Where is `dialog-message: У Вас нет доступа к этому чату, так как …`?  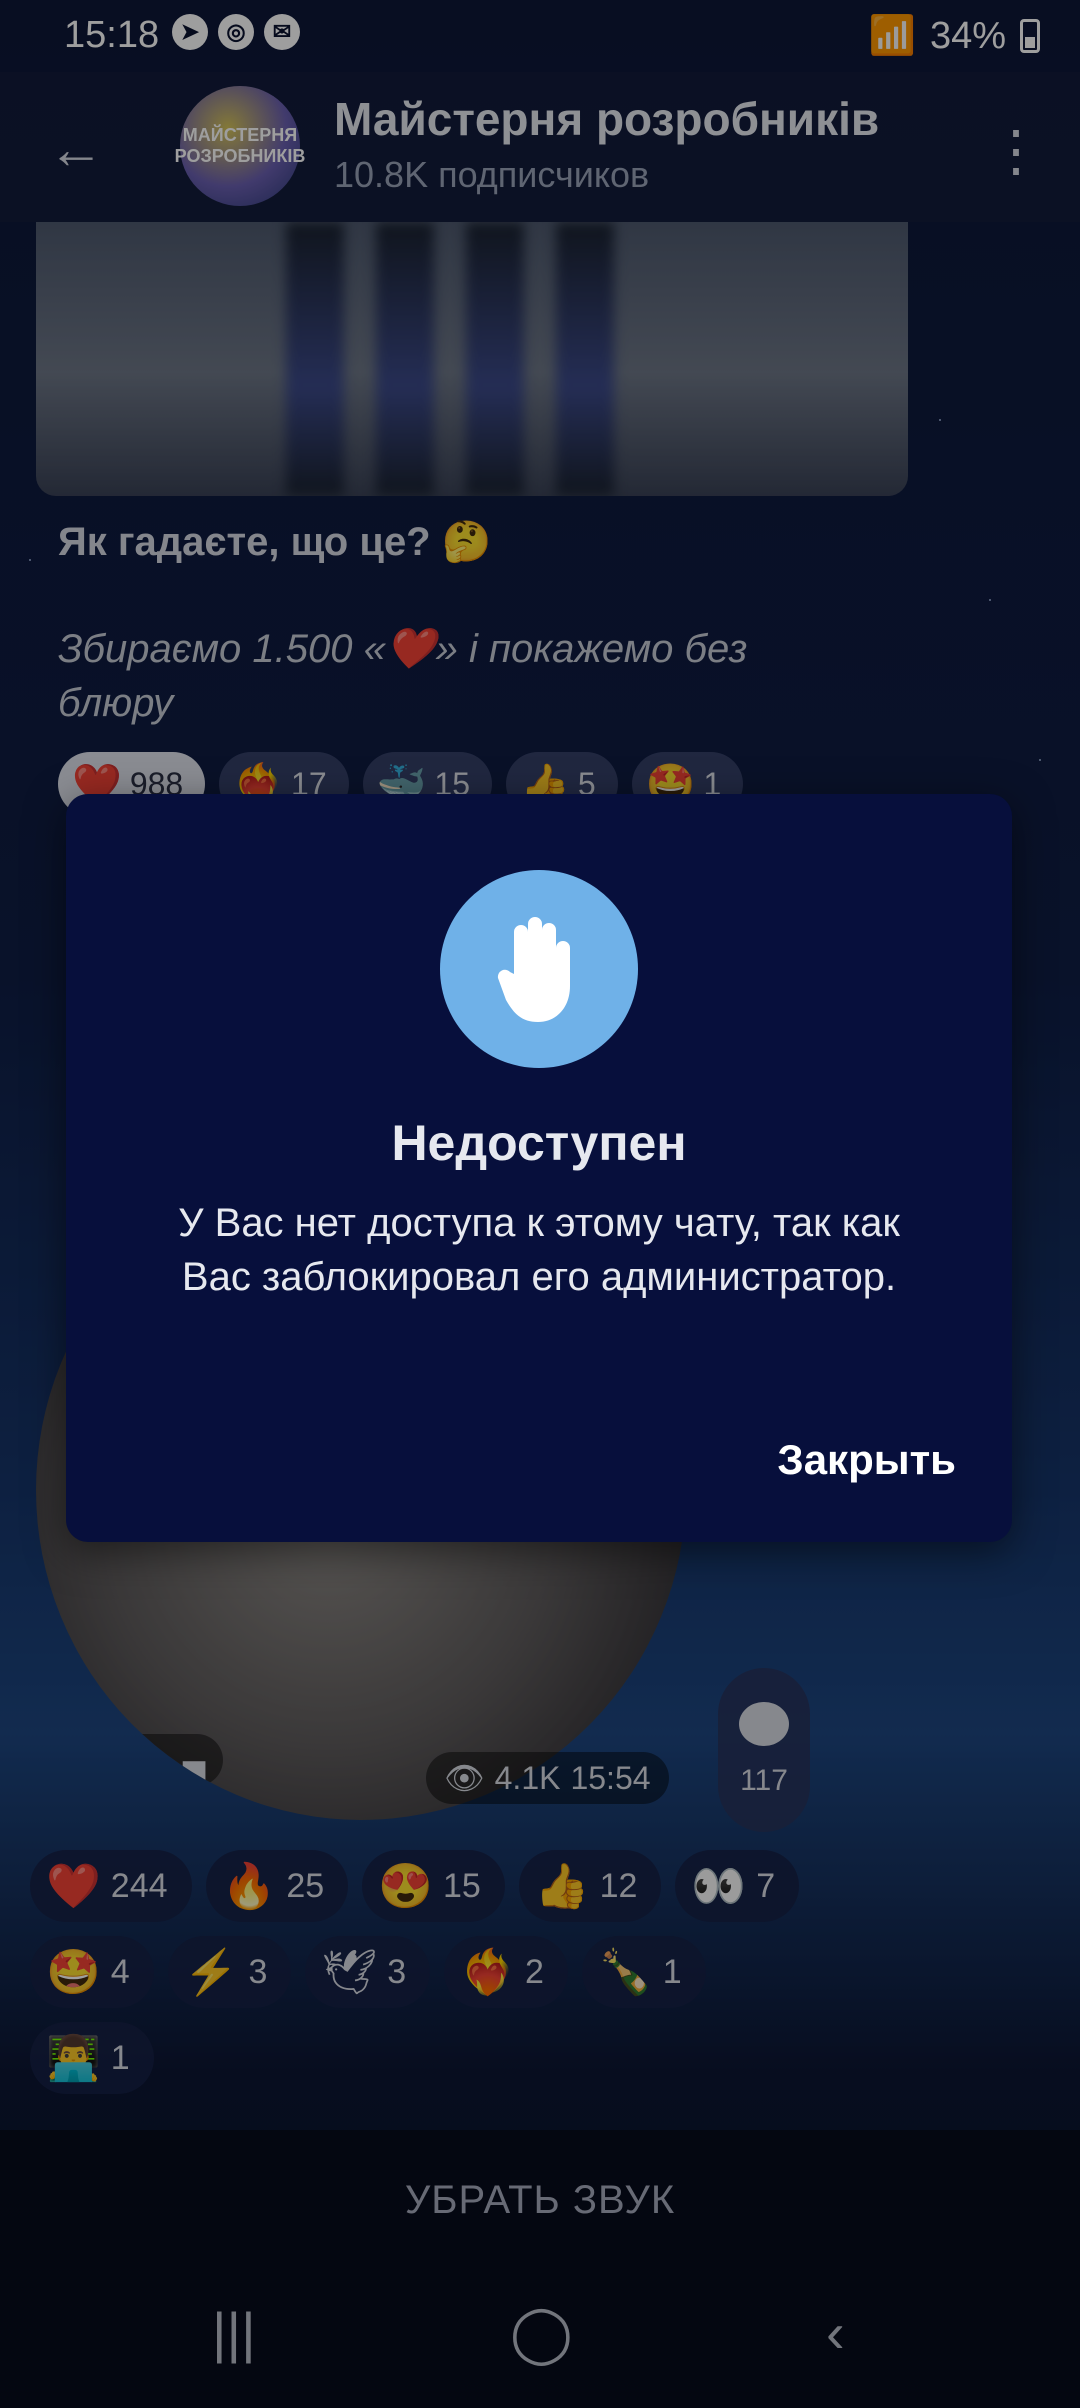
dialog-message: У Вас нет доступа к этому чату, так как … is located at coordinates (539, 1250).